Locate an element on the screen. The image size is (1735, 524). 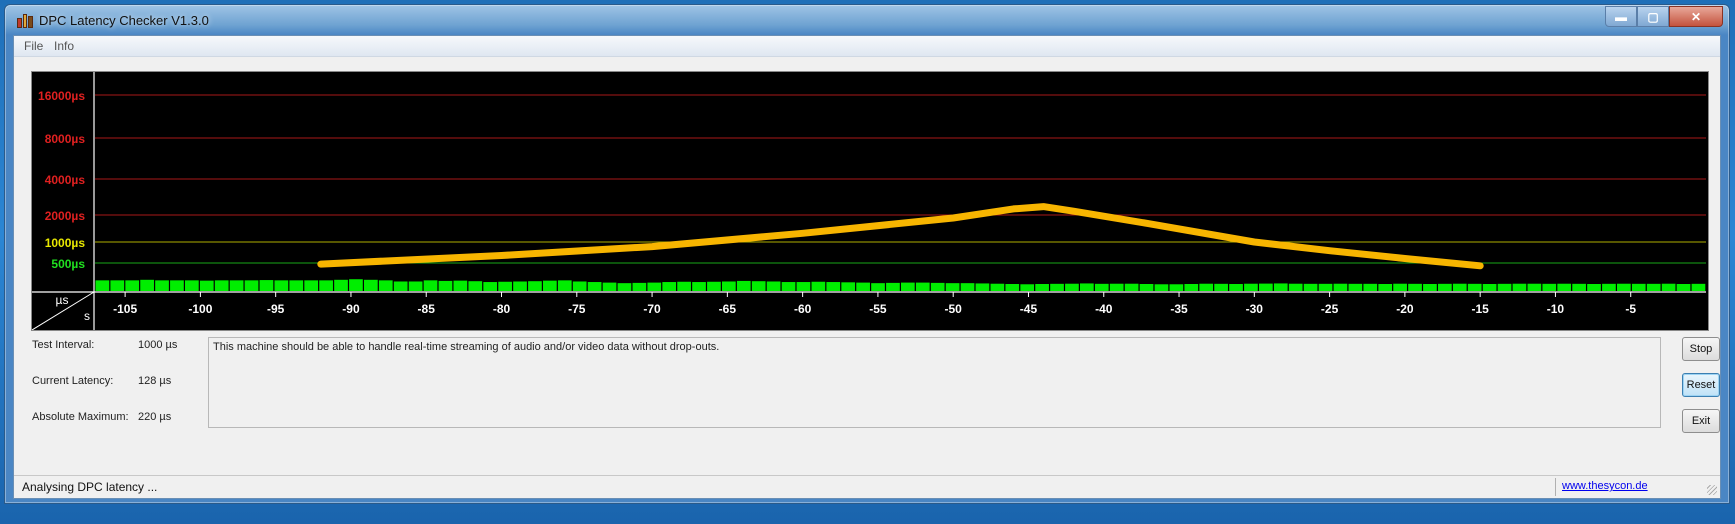
reset-button: Reset is located at coordinates (1701, 385).